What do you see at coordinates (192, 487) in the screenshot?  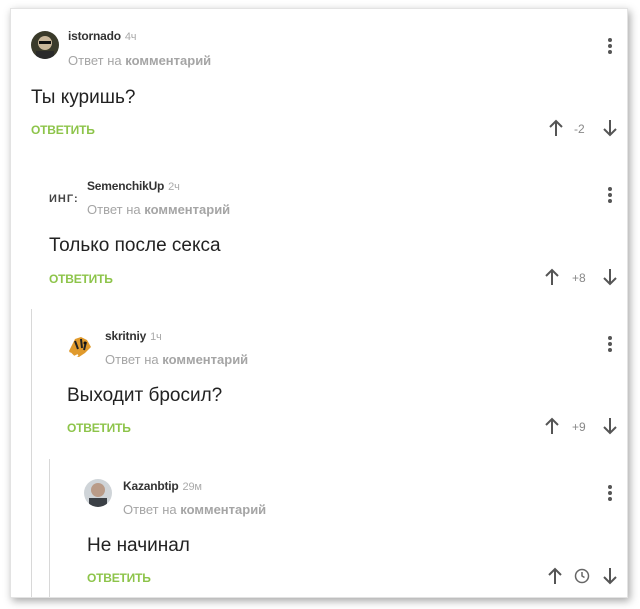 I see `comment-time: 29м` at bounding box center [192, 487].